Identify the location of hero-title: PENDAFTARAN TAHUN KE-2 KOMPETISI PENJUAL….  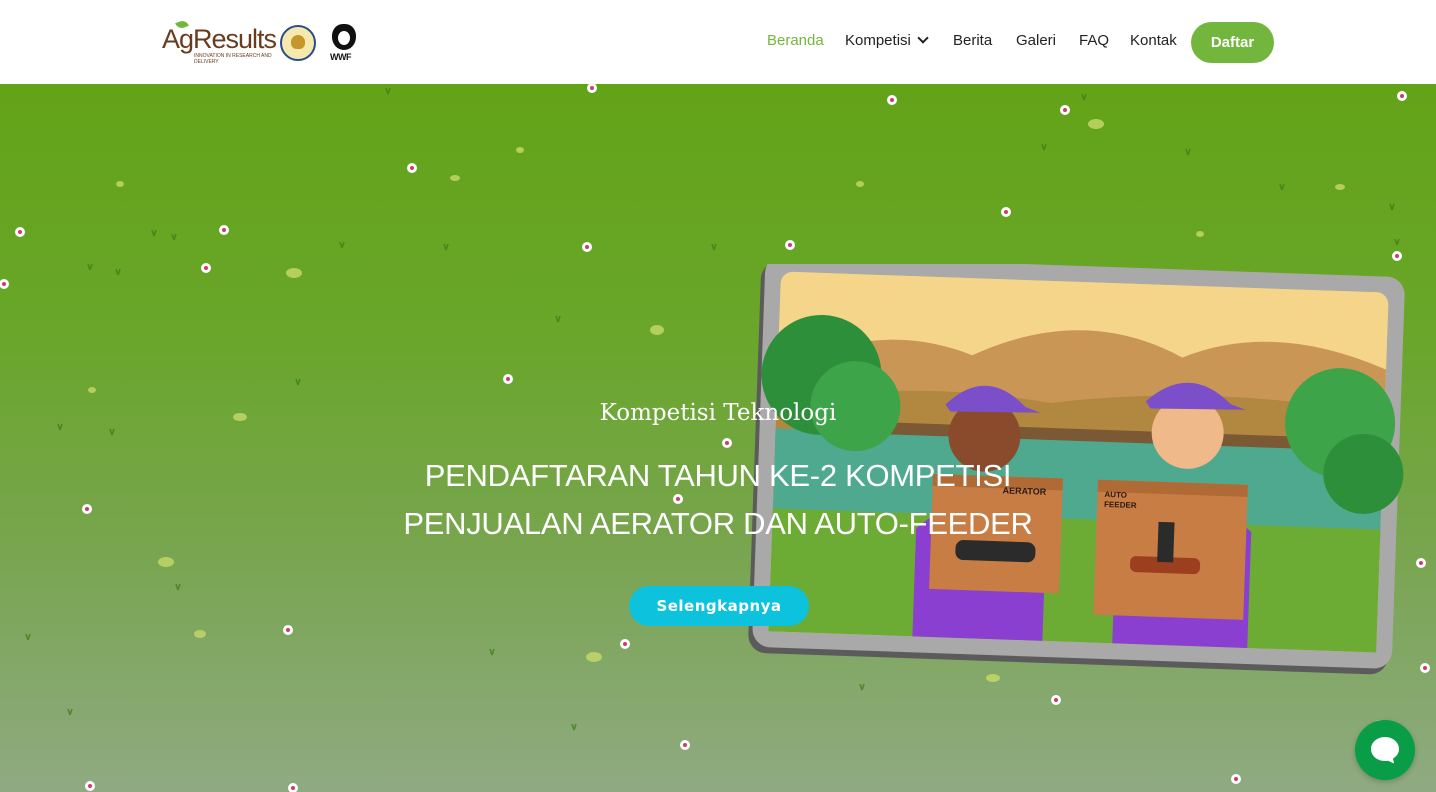
(718, 499).